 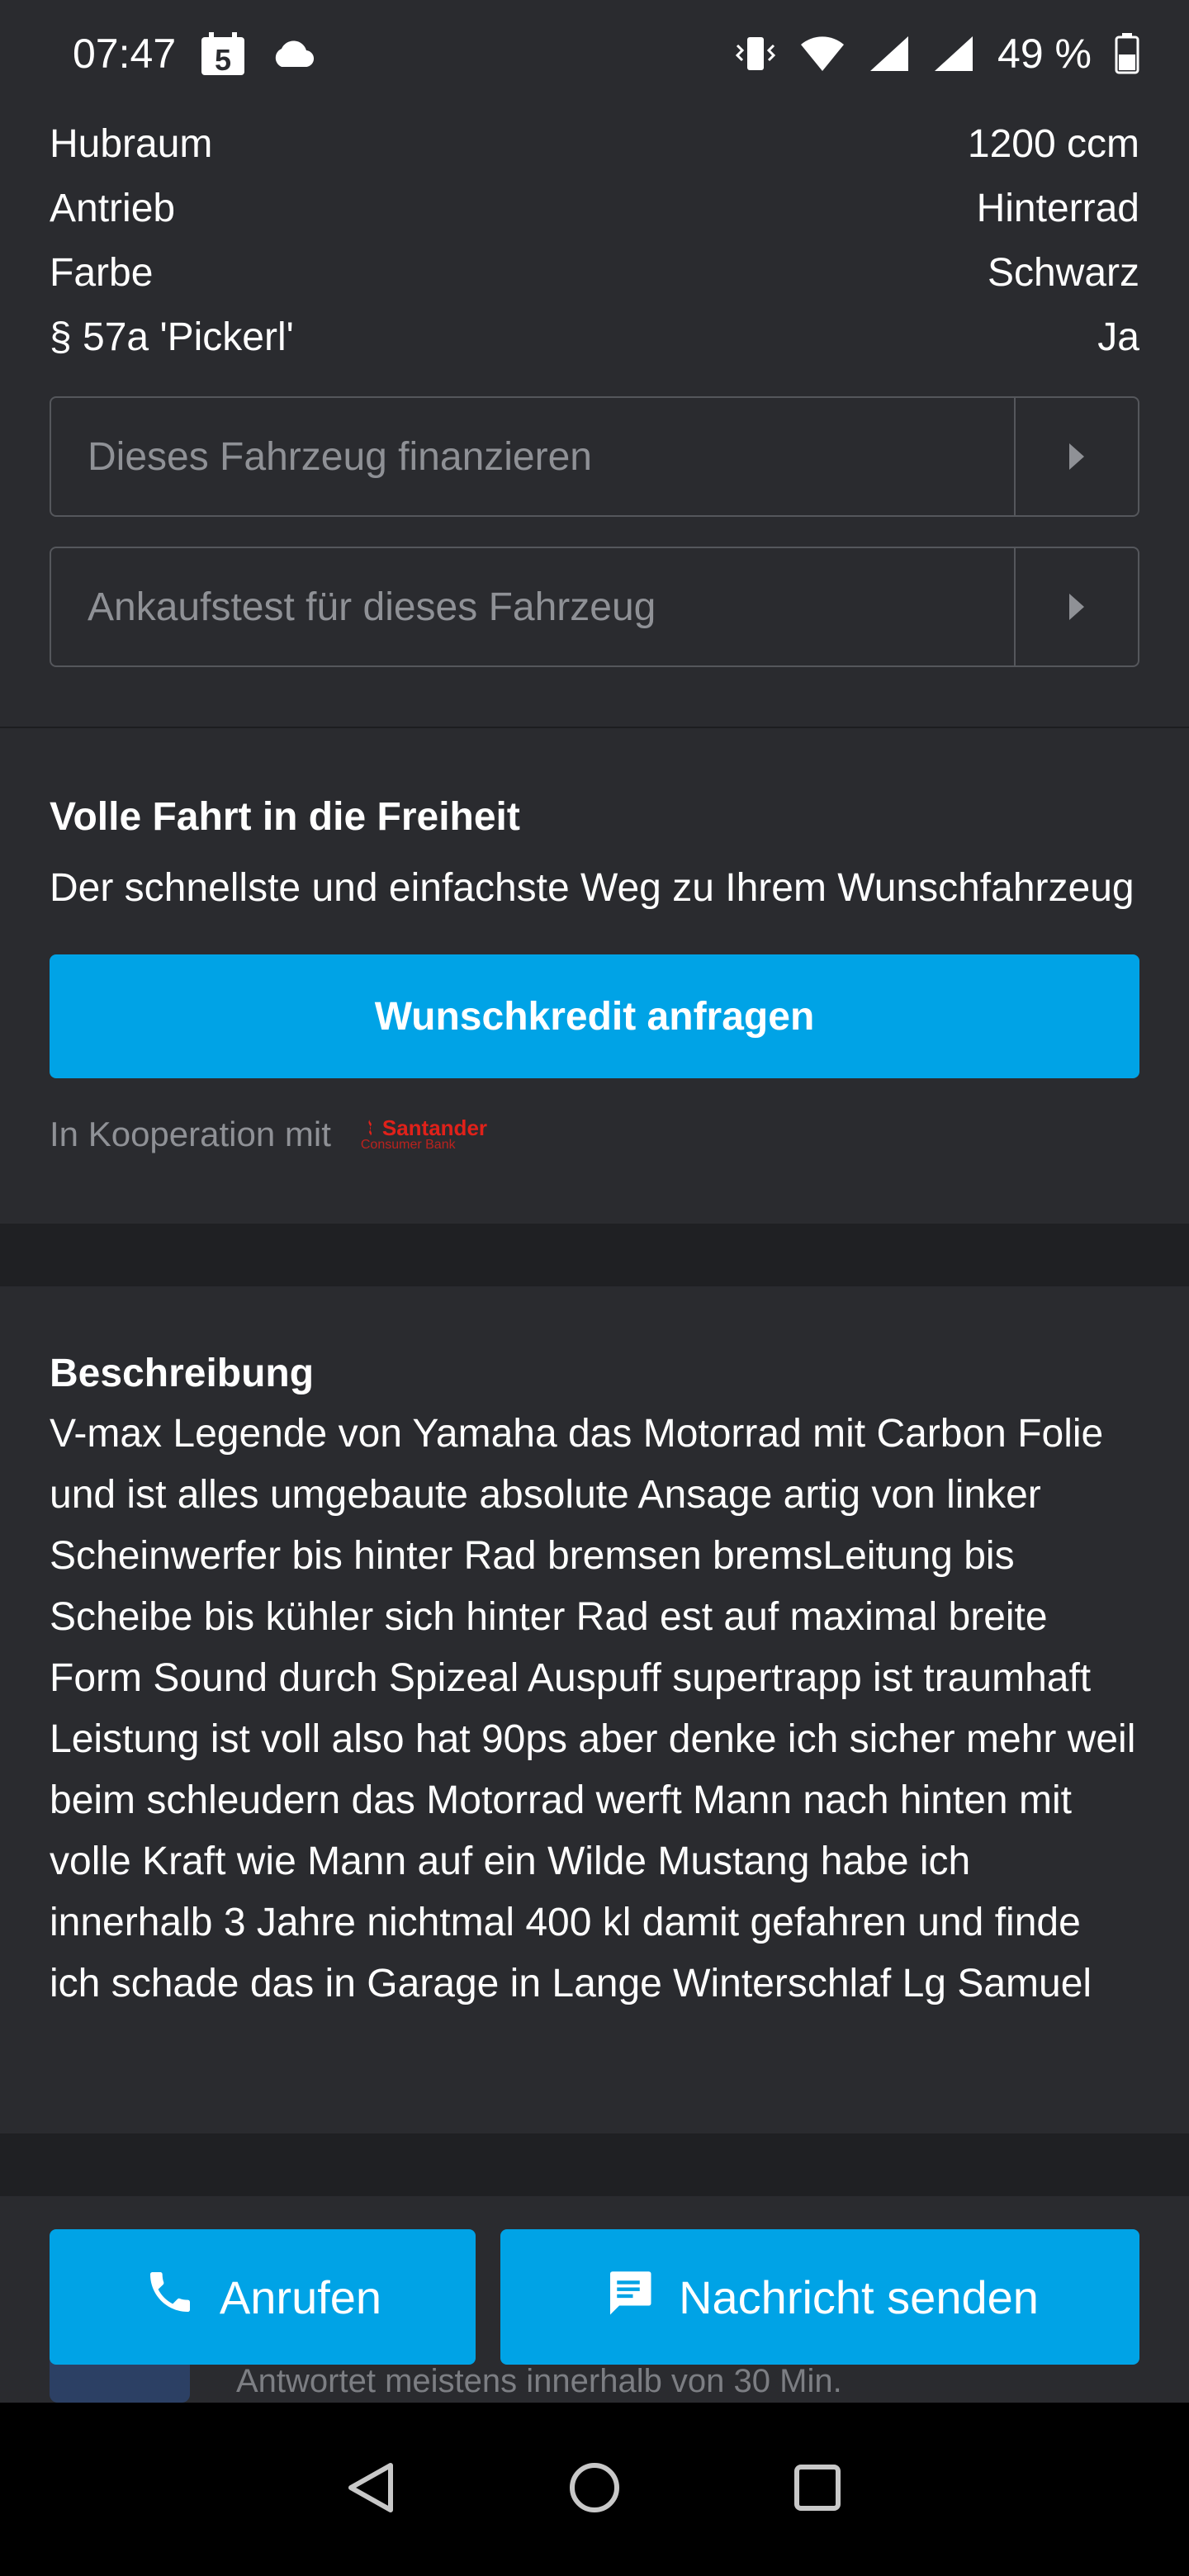 I want to click on clock: 07:47, so click(x=125, y=54).